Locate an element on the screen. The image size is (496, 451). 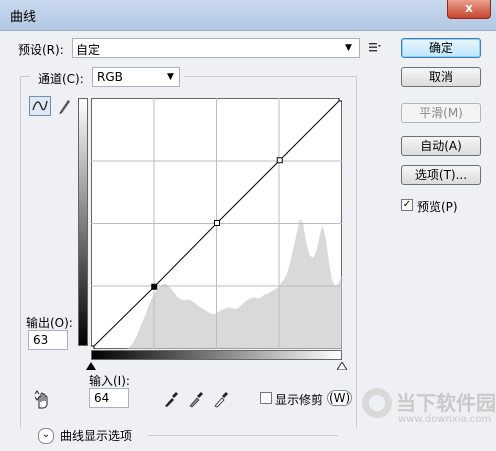
output-label: 输出(O): is located at coordinates (49, 323).